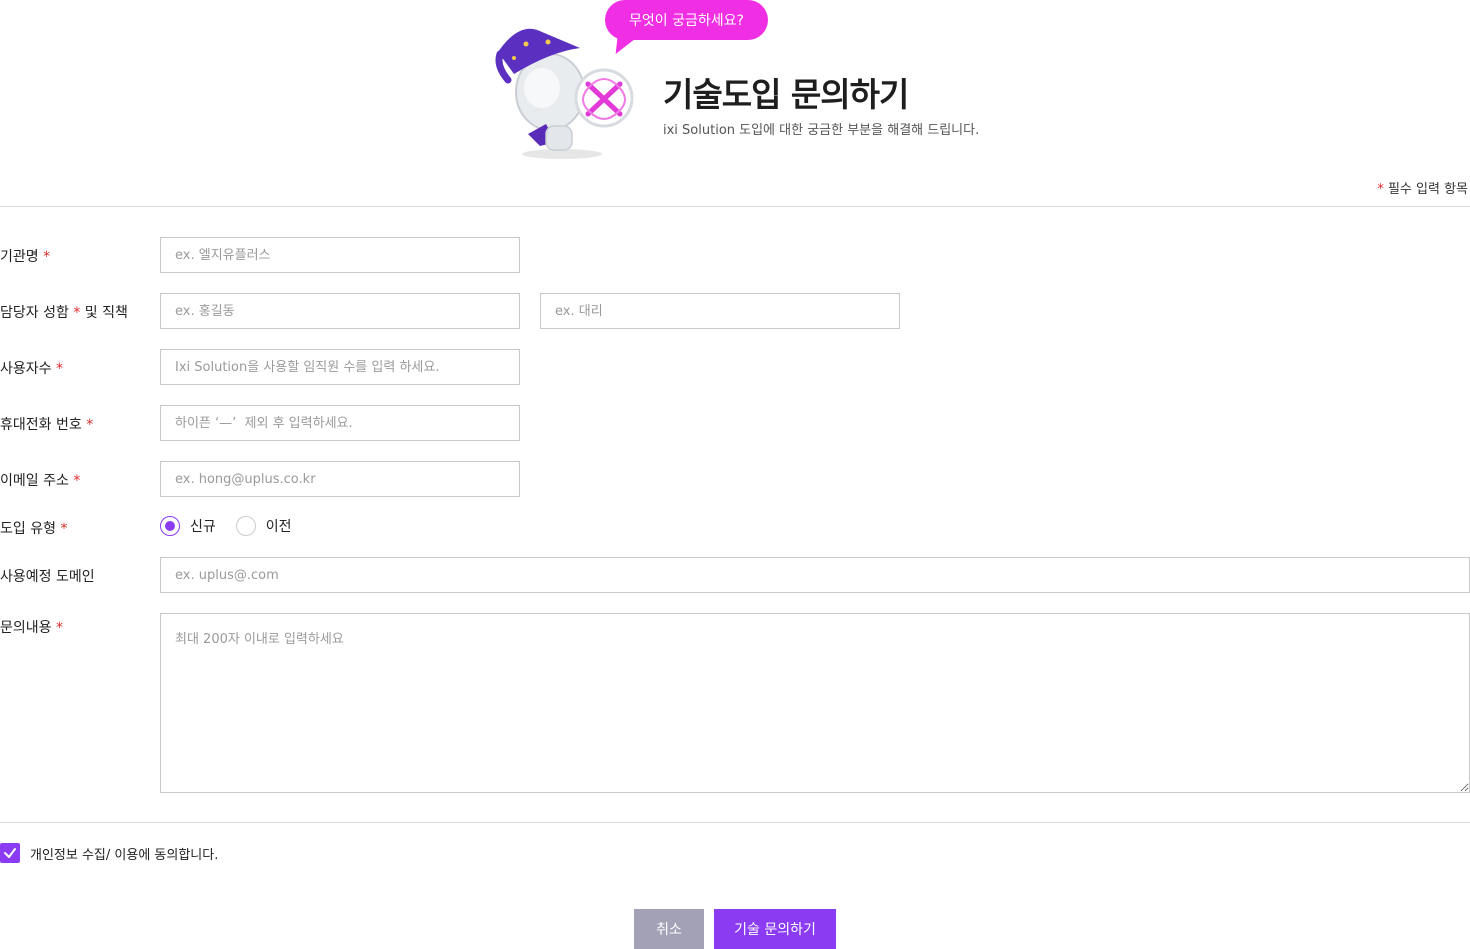 This screenshot has height=949, width=1470. I want to click on email-label: 이메일 주소 *, so click(40, 480).